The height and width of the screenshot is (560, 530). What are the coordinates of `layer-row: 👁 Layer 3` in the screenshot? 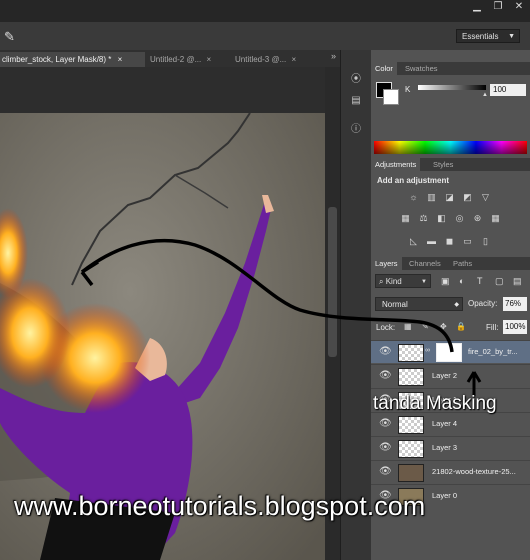 It's located at (450, 447).